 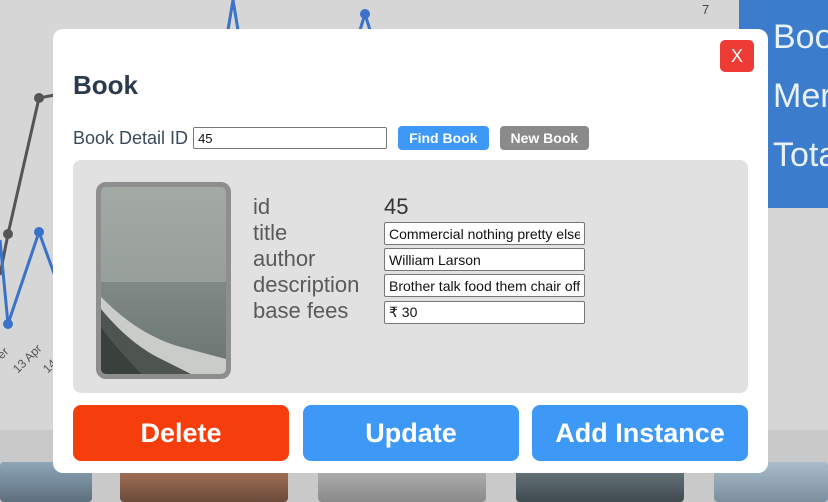 I want to click on base-fees-label: base fees, so click(x=301, y=310).